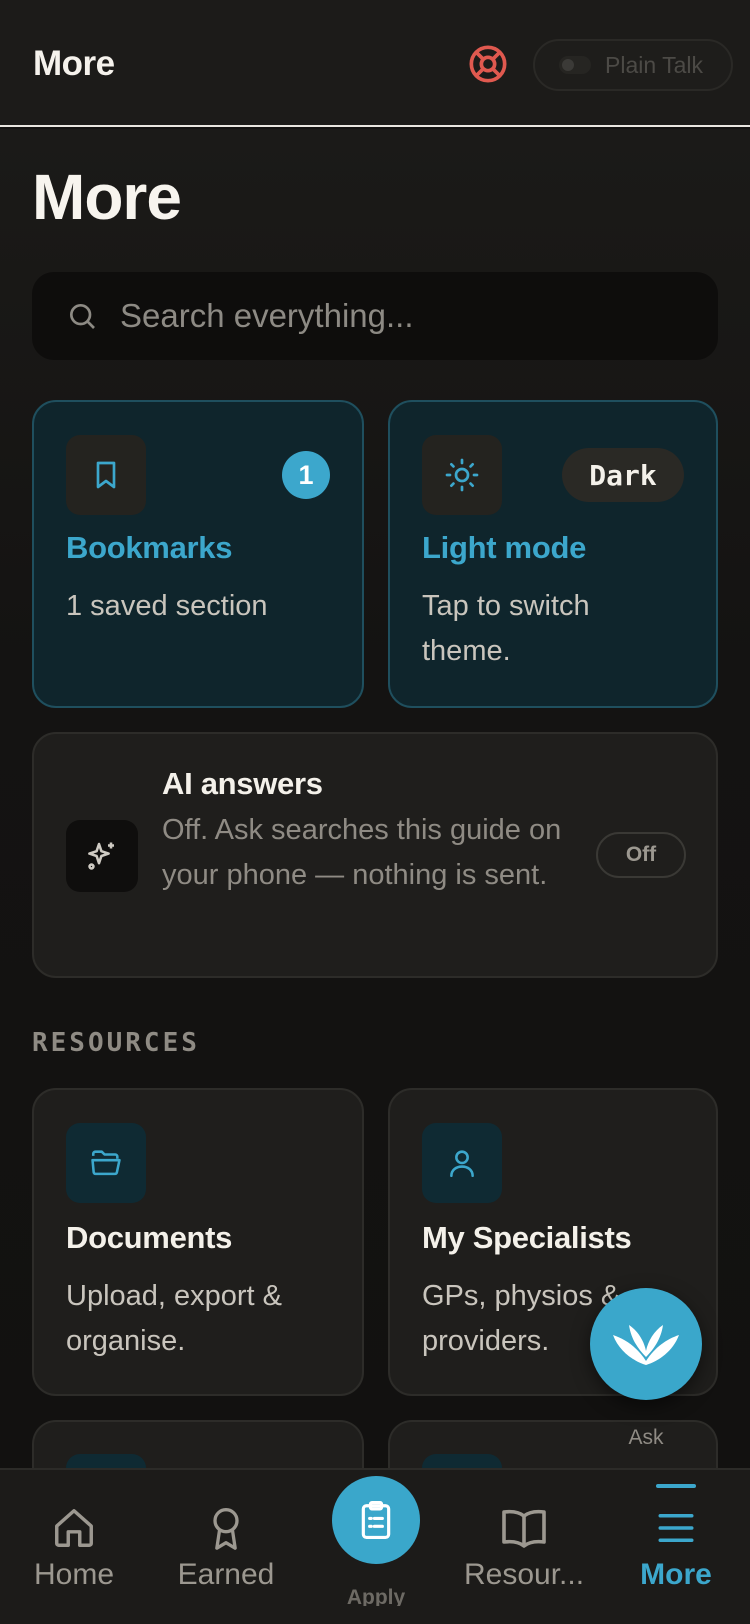  I want to click on bookmark-icon-box, so click(106, 475).